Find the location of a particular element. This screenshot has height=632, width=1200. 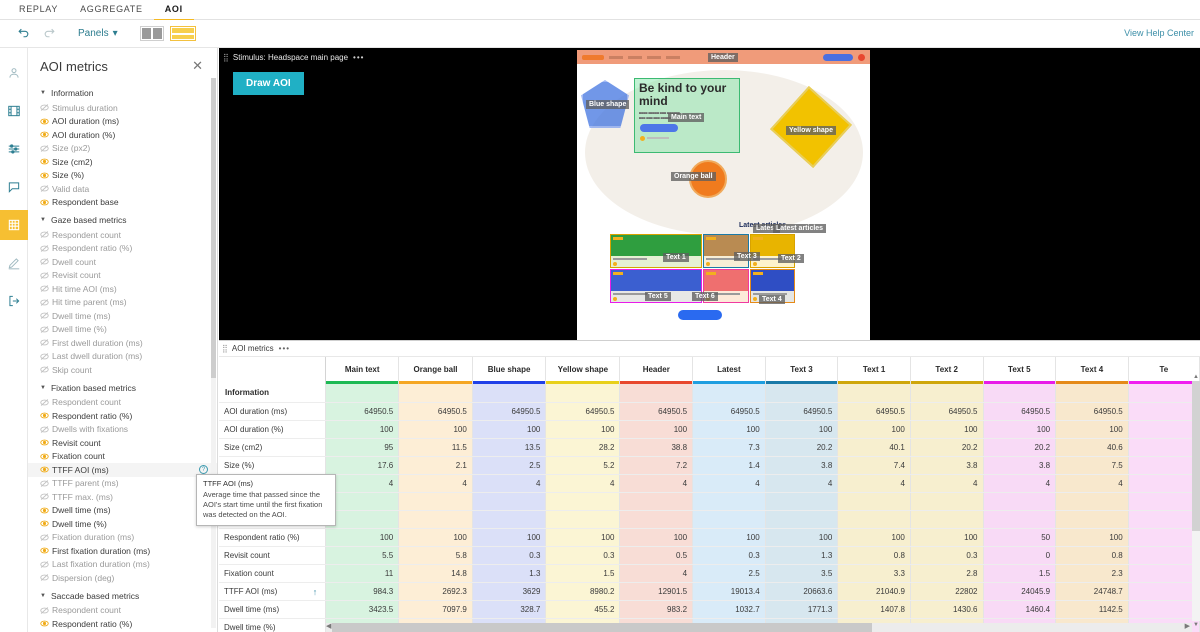

metric-item-respondent-base: Respondent base is located at coordinates (122, 203).